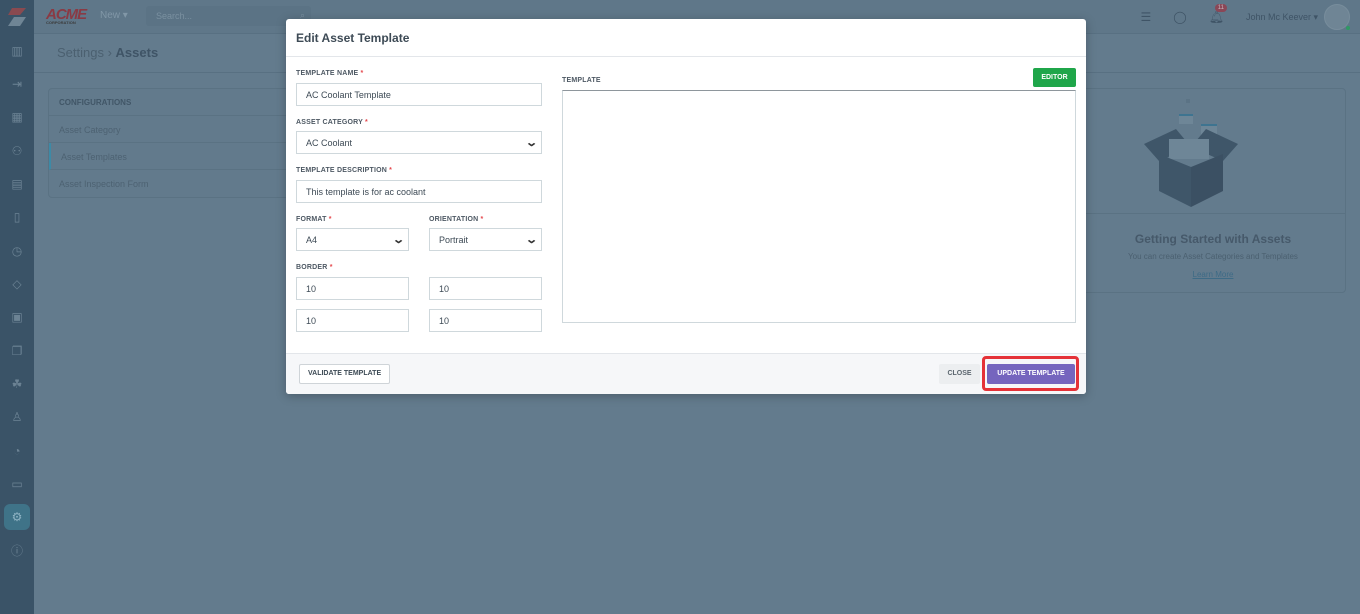  I want to click on template-textarea, so click(819, 206).